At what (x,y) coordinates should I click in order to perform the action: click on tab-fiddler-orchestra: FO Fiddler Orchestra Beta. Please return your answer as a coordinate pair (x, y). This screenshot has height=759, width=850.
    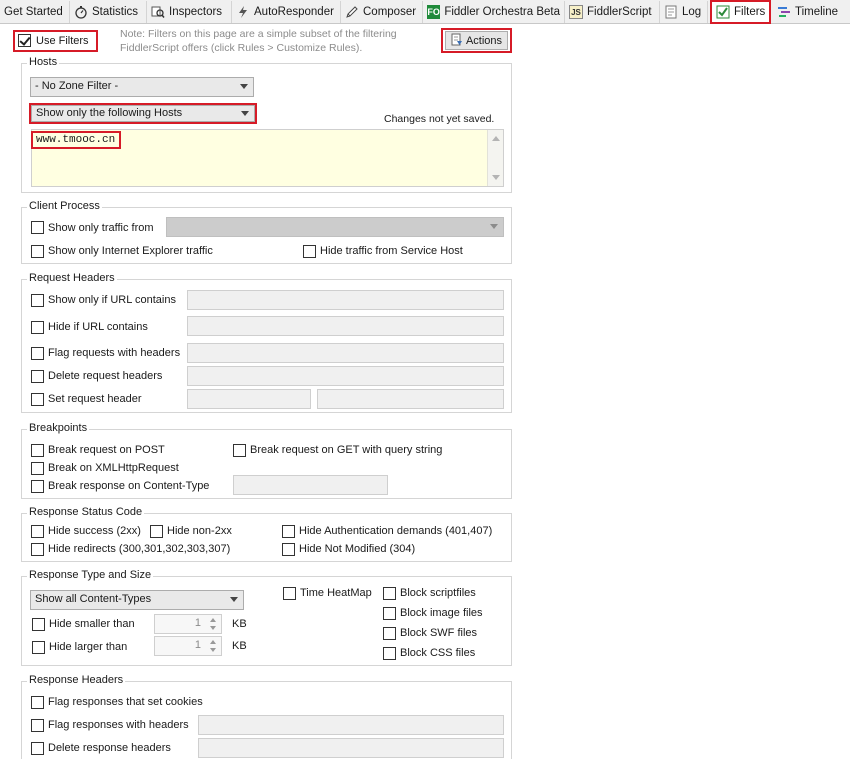
    Looking at the image, I should click on (494, 12).